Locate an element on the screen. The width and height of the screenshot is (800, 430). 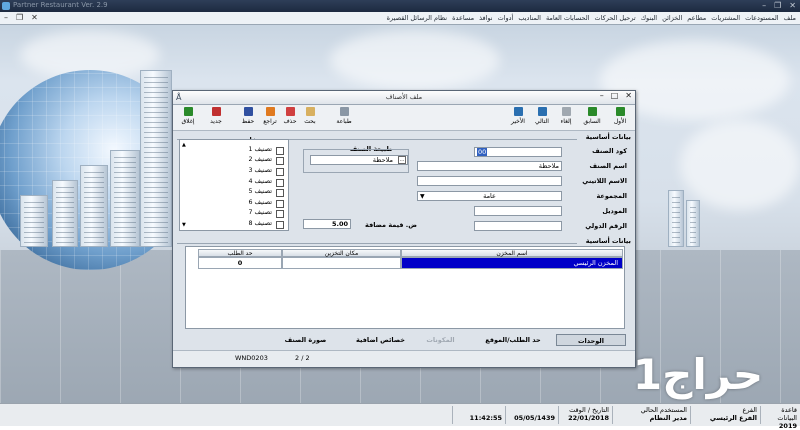
dialog-minimize-icon: – is located at coordinates (602, 95).